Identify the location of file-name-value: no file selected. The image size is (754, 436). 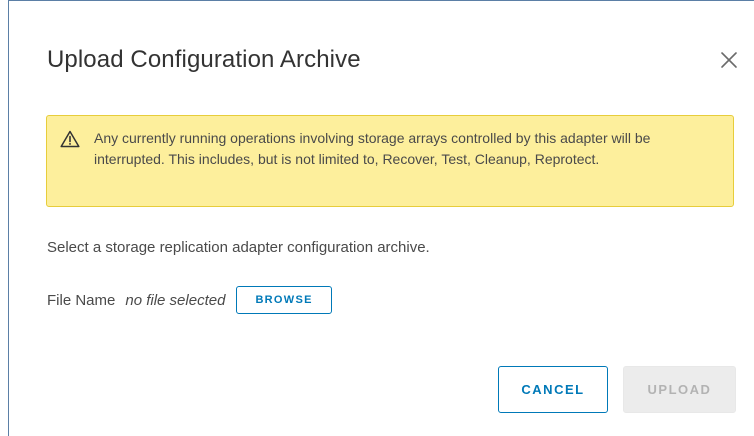
(175, 300).